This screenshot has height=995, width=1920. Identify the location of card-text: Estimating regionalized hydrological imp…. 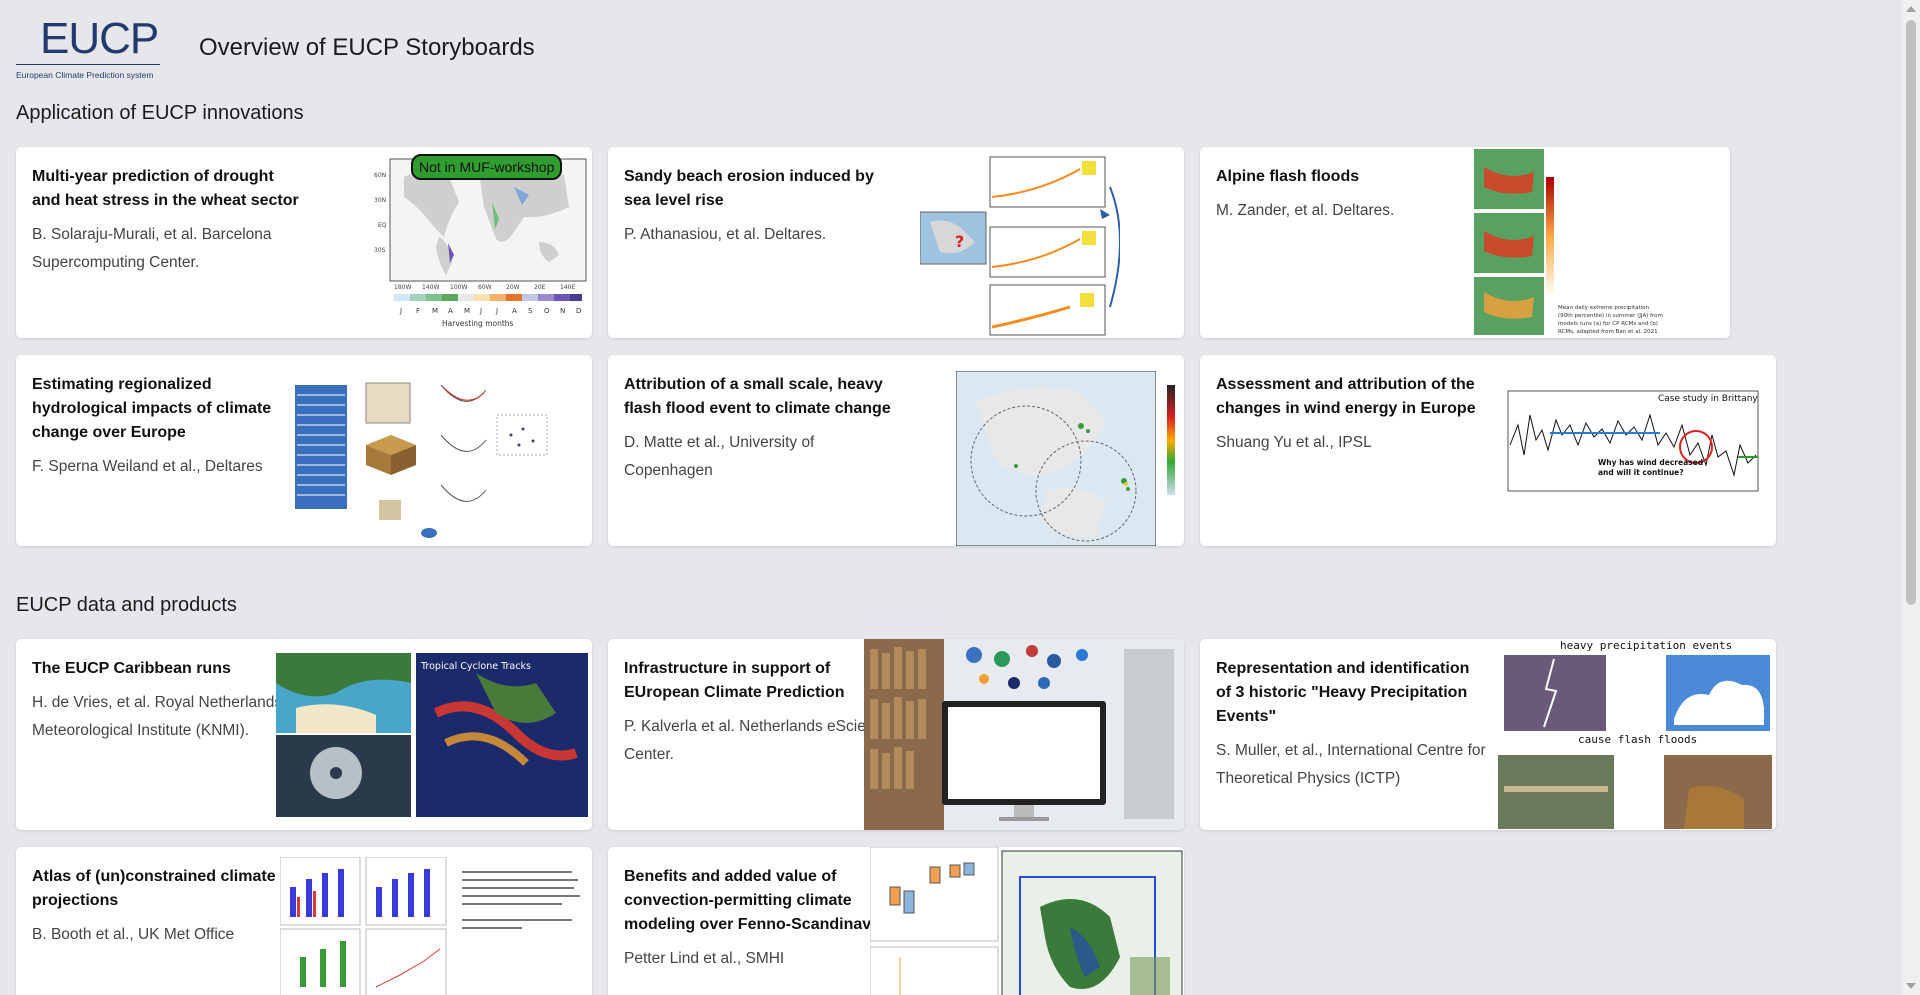
(168, 427).